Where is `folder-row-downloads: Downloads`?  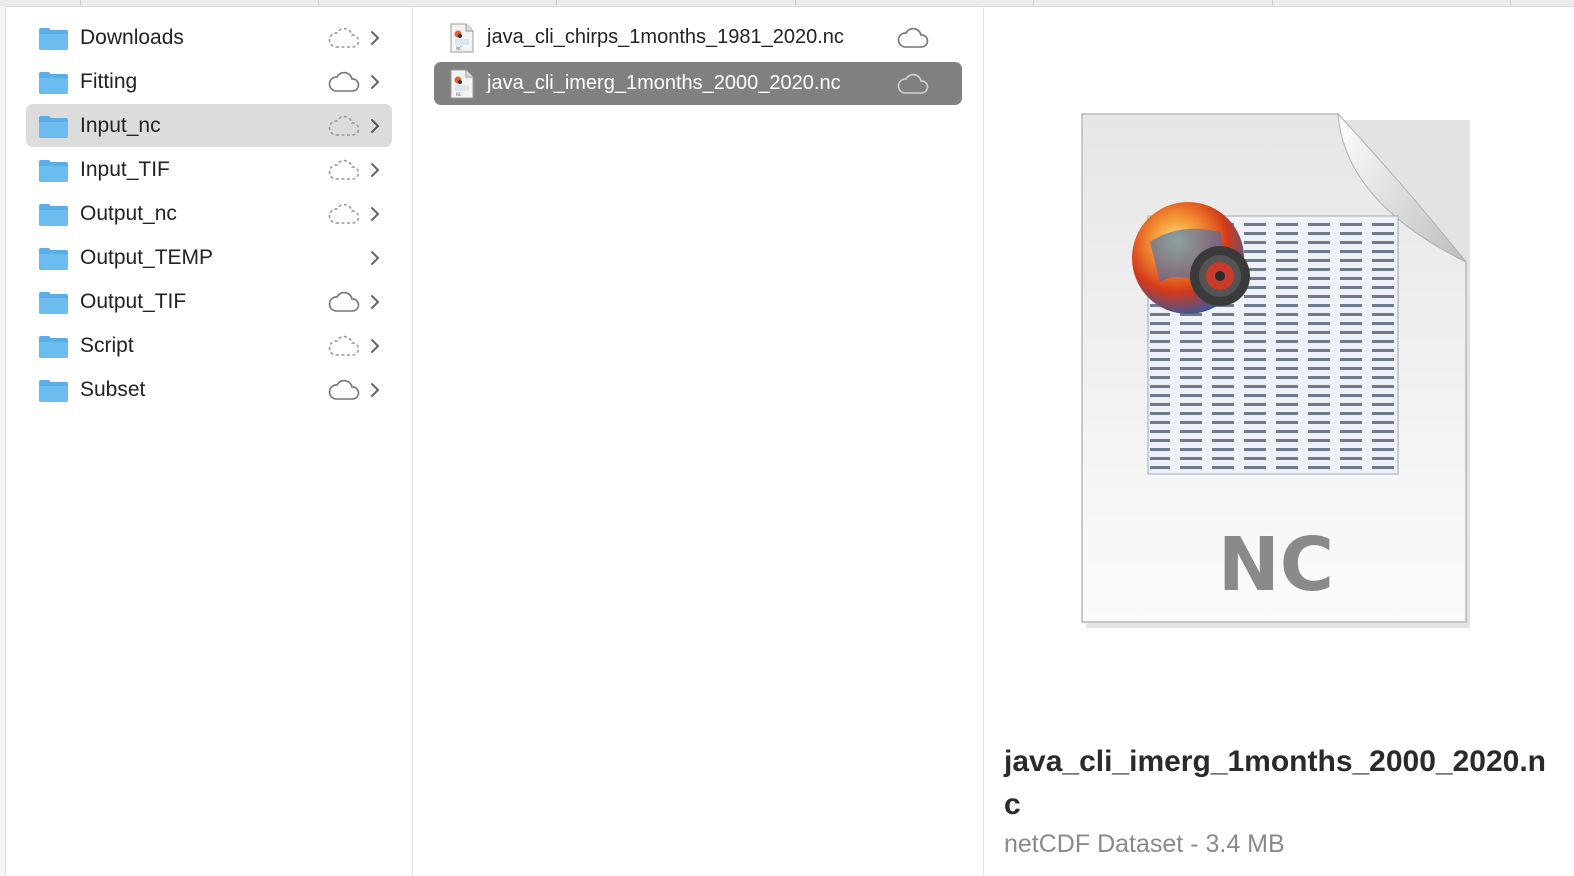 folder-row-downloads: Downloads is located at coordinates (209, 37).